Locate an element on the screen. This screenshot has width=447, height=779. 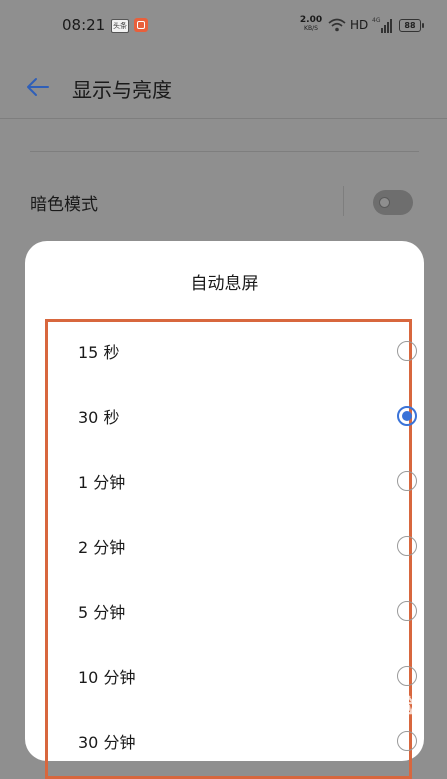
signal-4g-icon: 4G is located at coordinates (382, 25).